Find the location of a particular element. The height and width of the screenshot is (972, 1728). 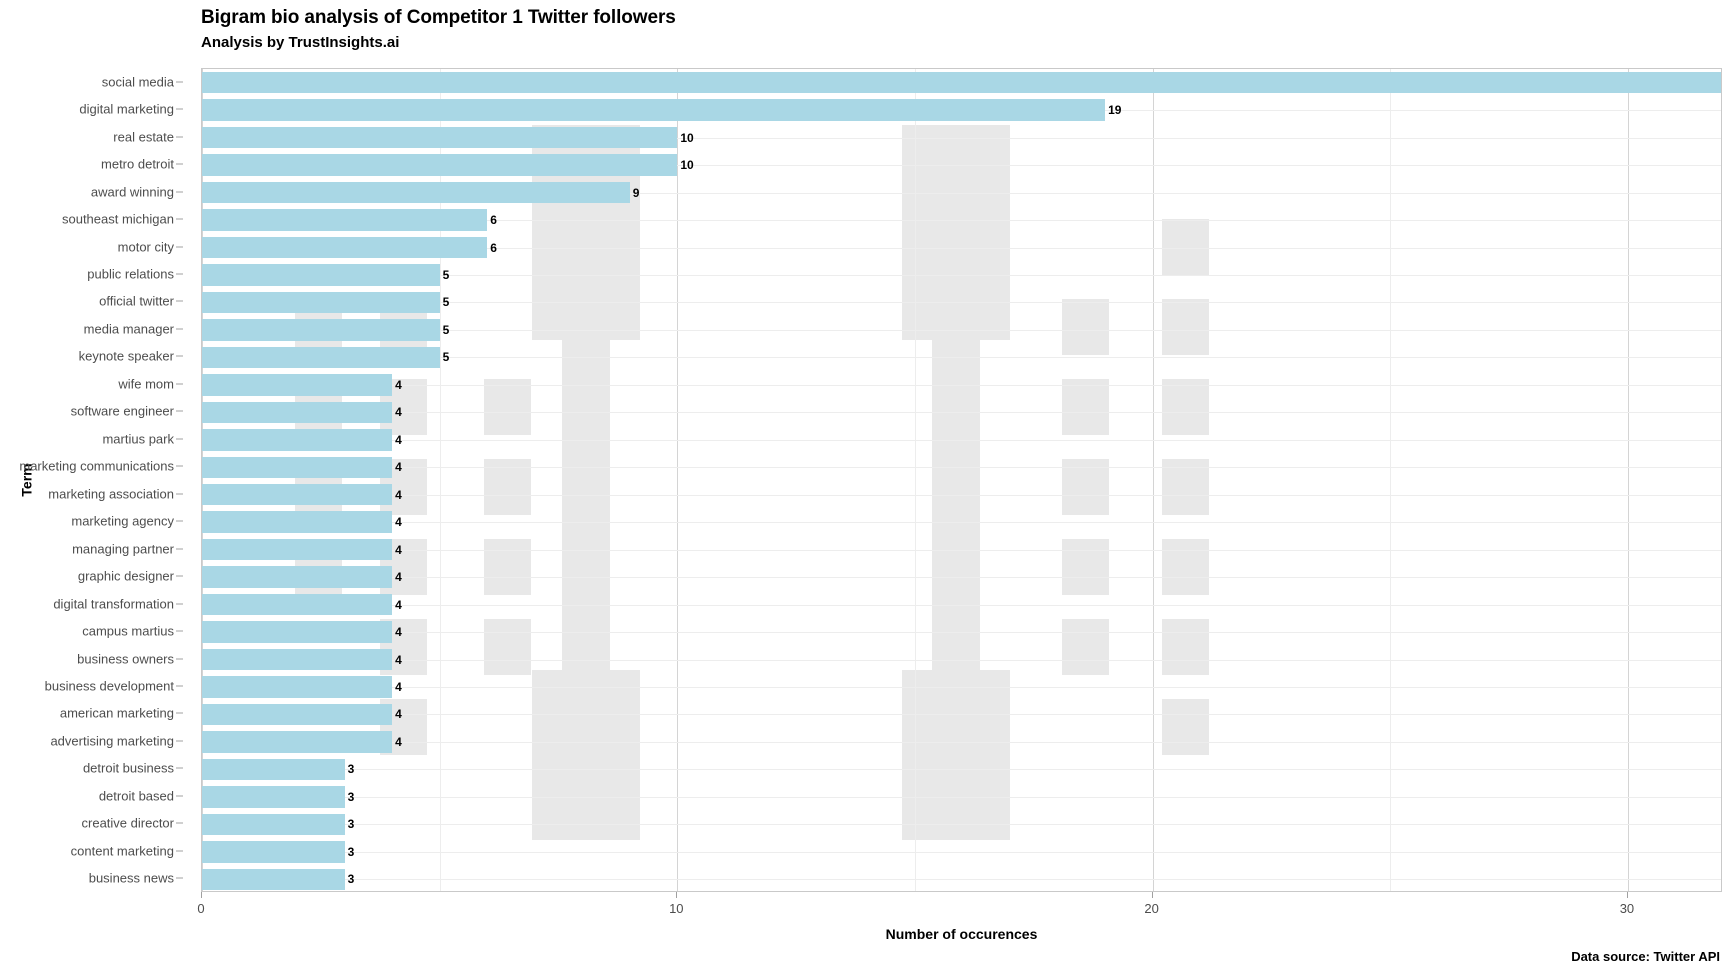

bar-value-label: 9 is located at coordinates (636, 192).